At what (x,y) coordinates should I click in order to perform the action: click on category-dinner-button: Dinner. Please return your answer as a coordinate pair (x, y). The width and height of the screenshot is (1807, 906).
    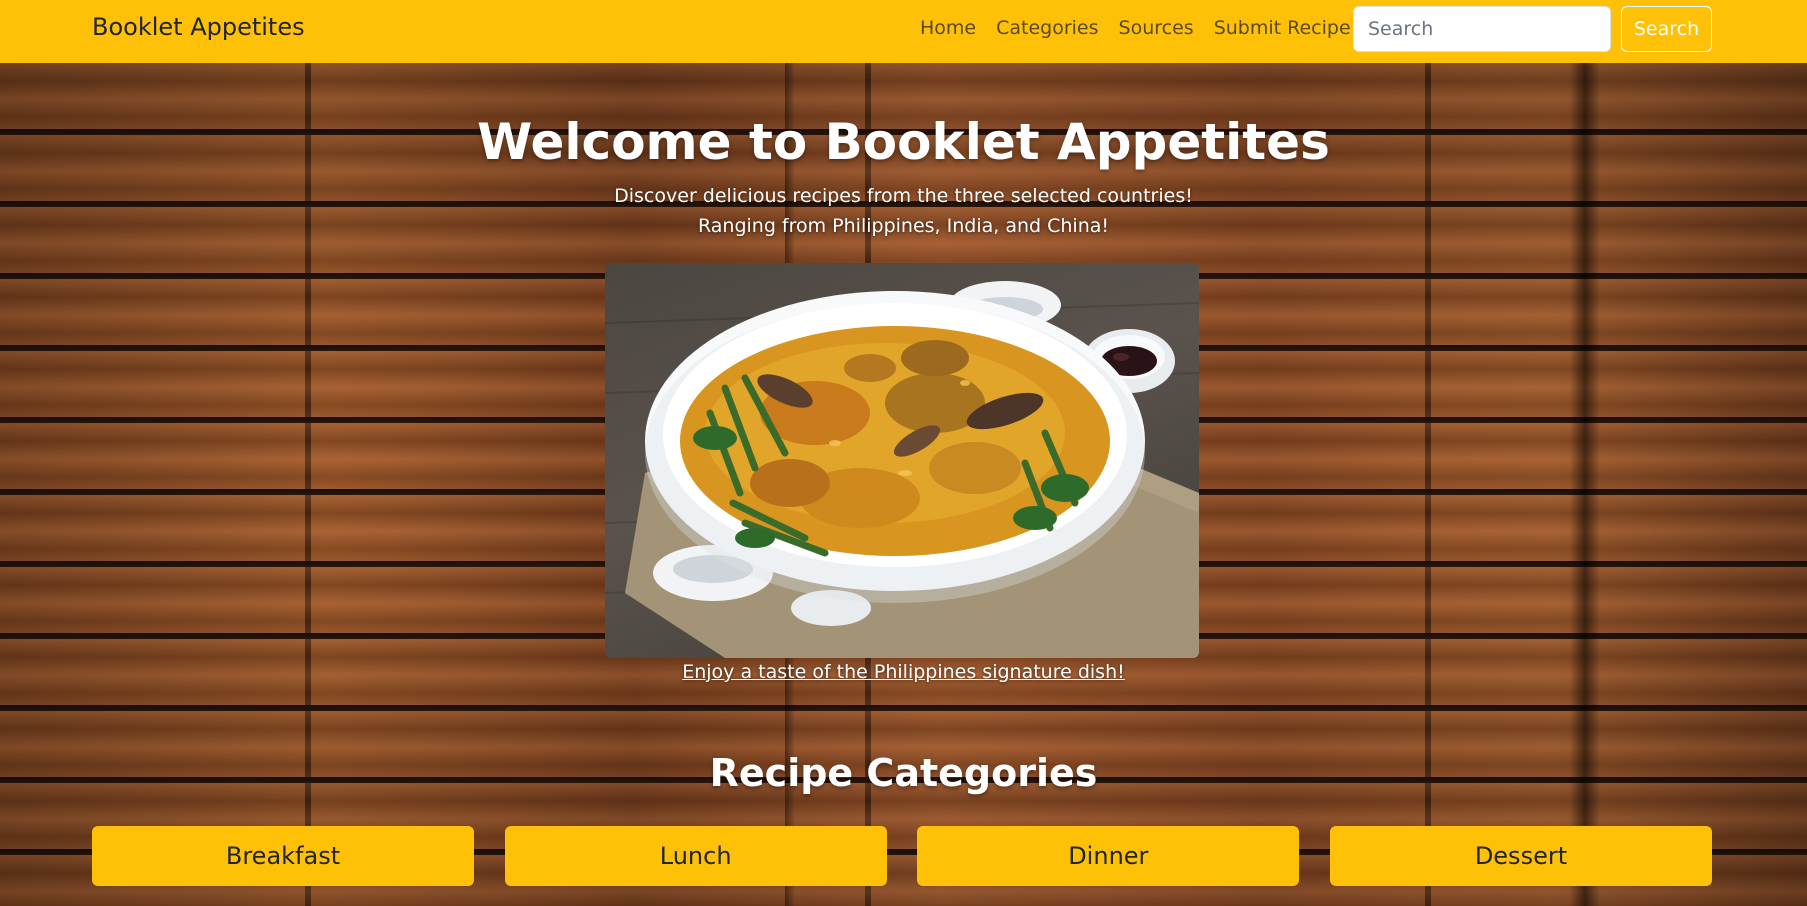
    Looking at the image, I should click on (1108, 856).